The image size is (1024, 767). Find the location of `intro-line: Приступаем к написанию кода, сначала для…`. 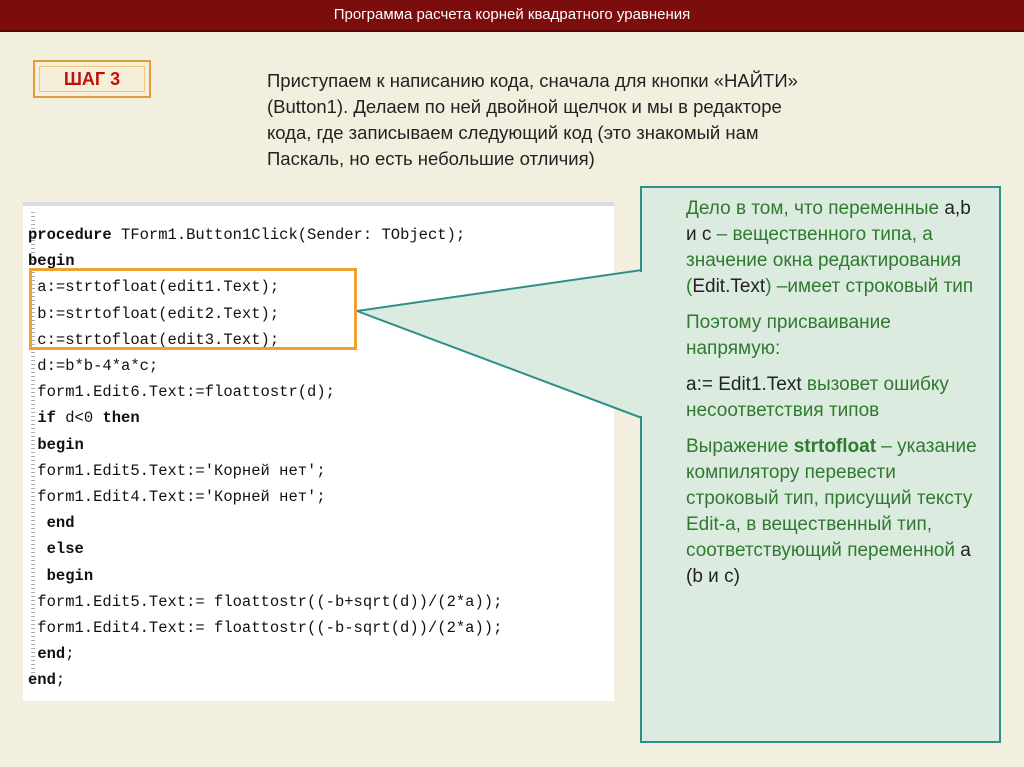

intro-line: Приступаем к написанию кода, сначала для… is located at coordinates (532, 80).